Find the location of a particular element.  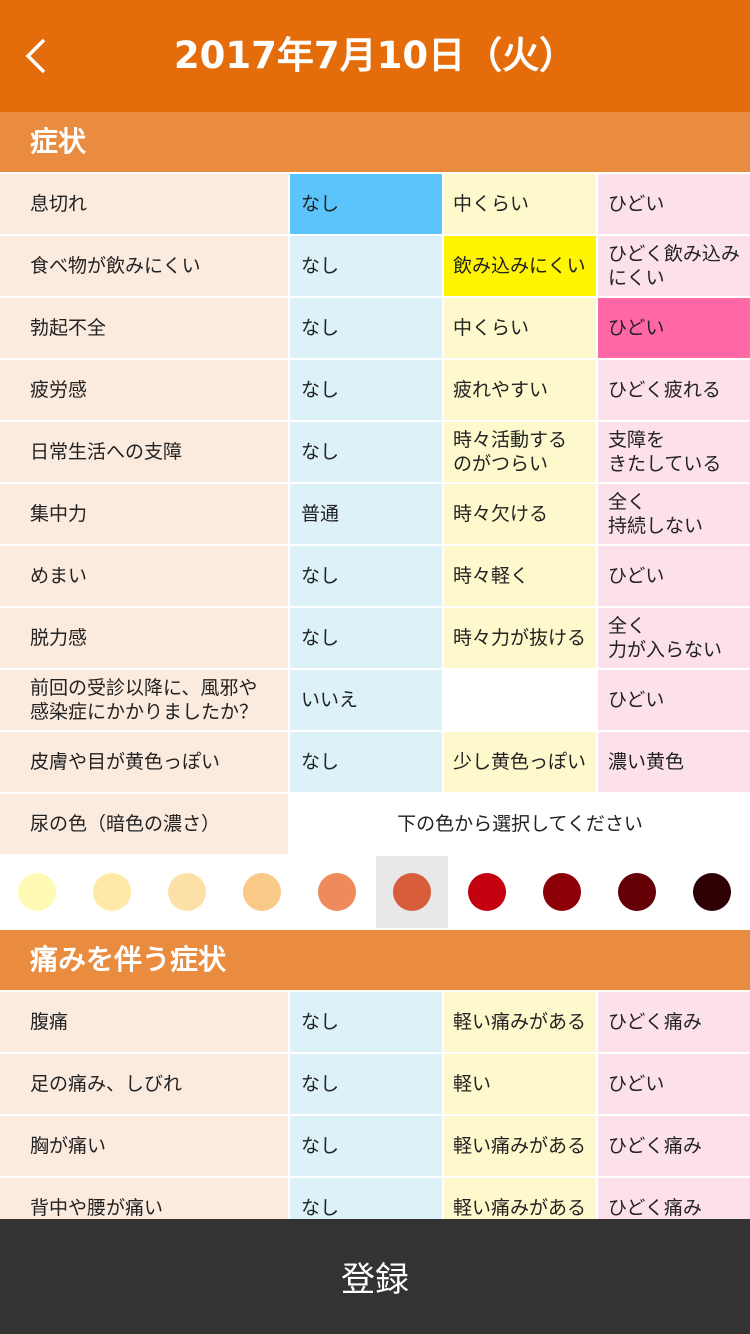

row-label: 足の痛み、しびれ is located at coordinates (144, 1084).